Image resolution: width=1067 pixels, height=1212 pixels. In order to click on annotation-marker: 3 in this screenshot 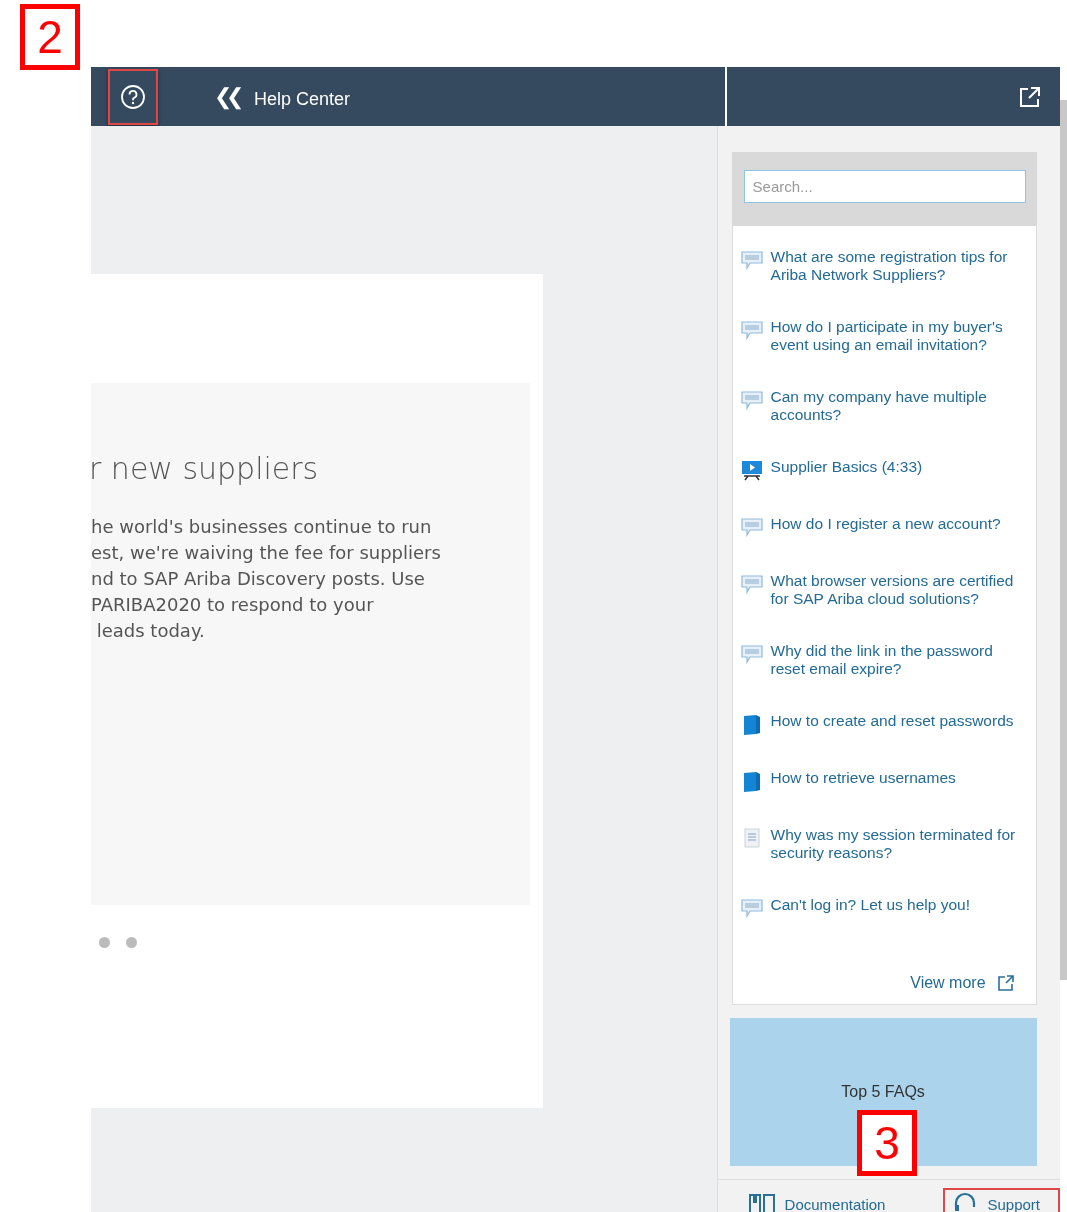, I will do `click(887, 1143)`.